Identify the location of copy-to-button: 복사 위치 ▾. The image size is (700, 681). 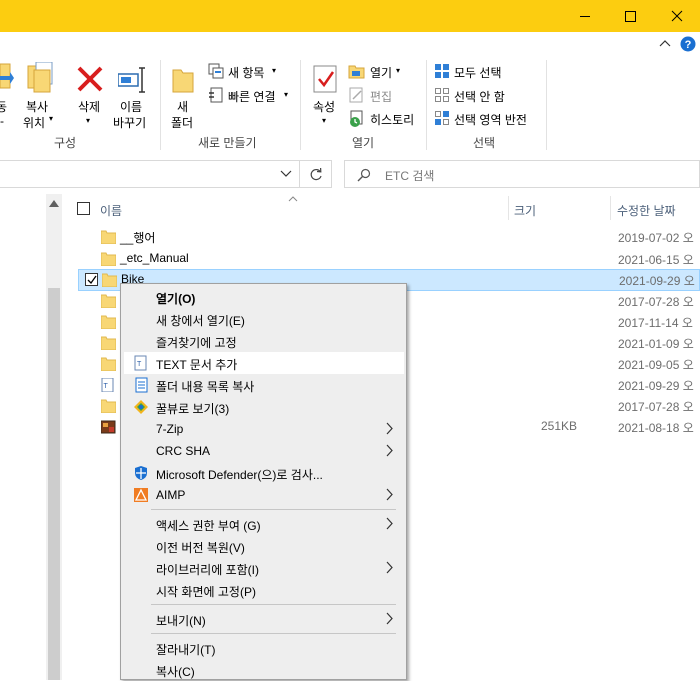
(42, 99).